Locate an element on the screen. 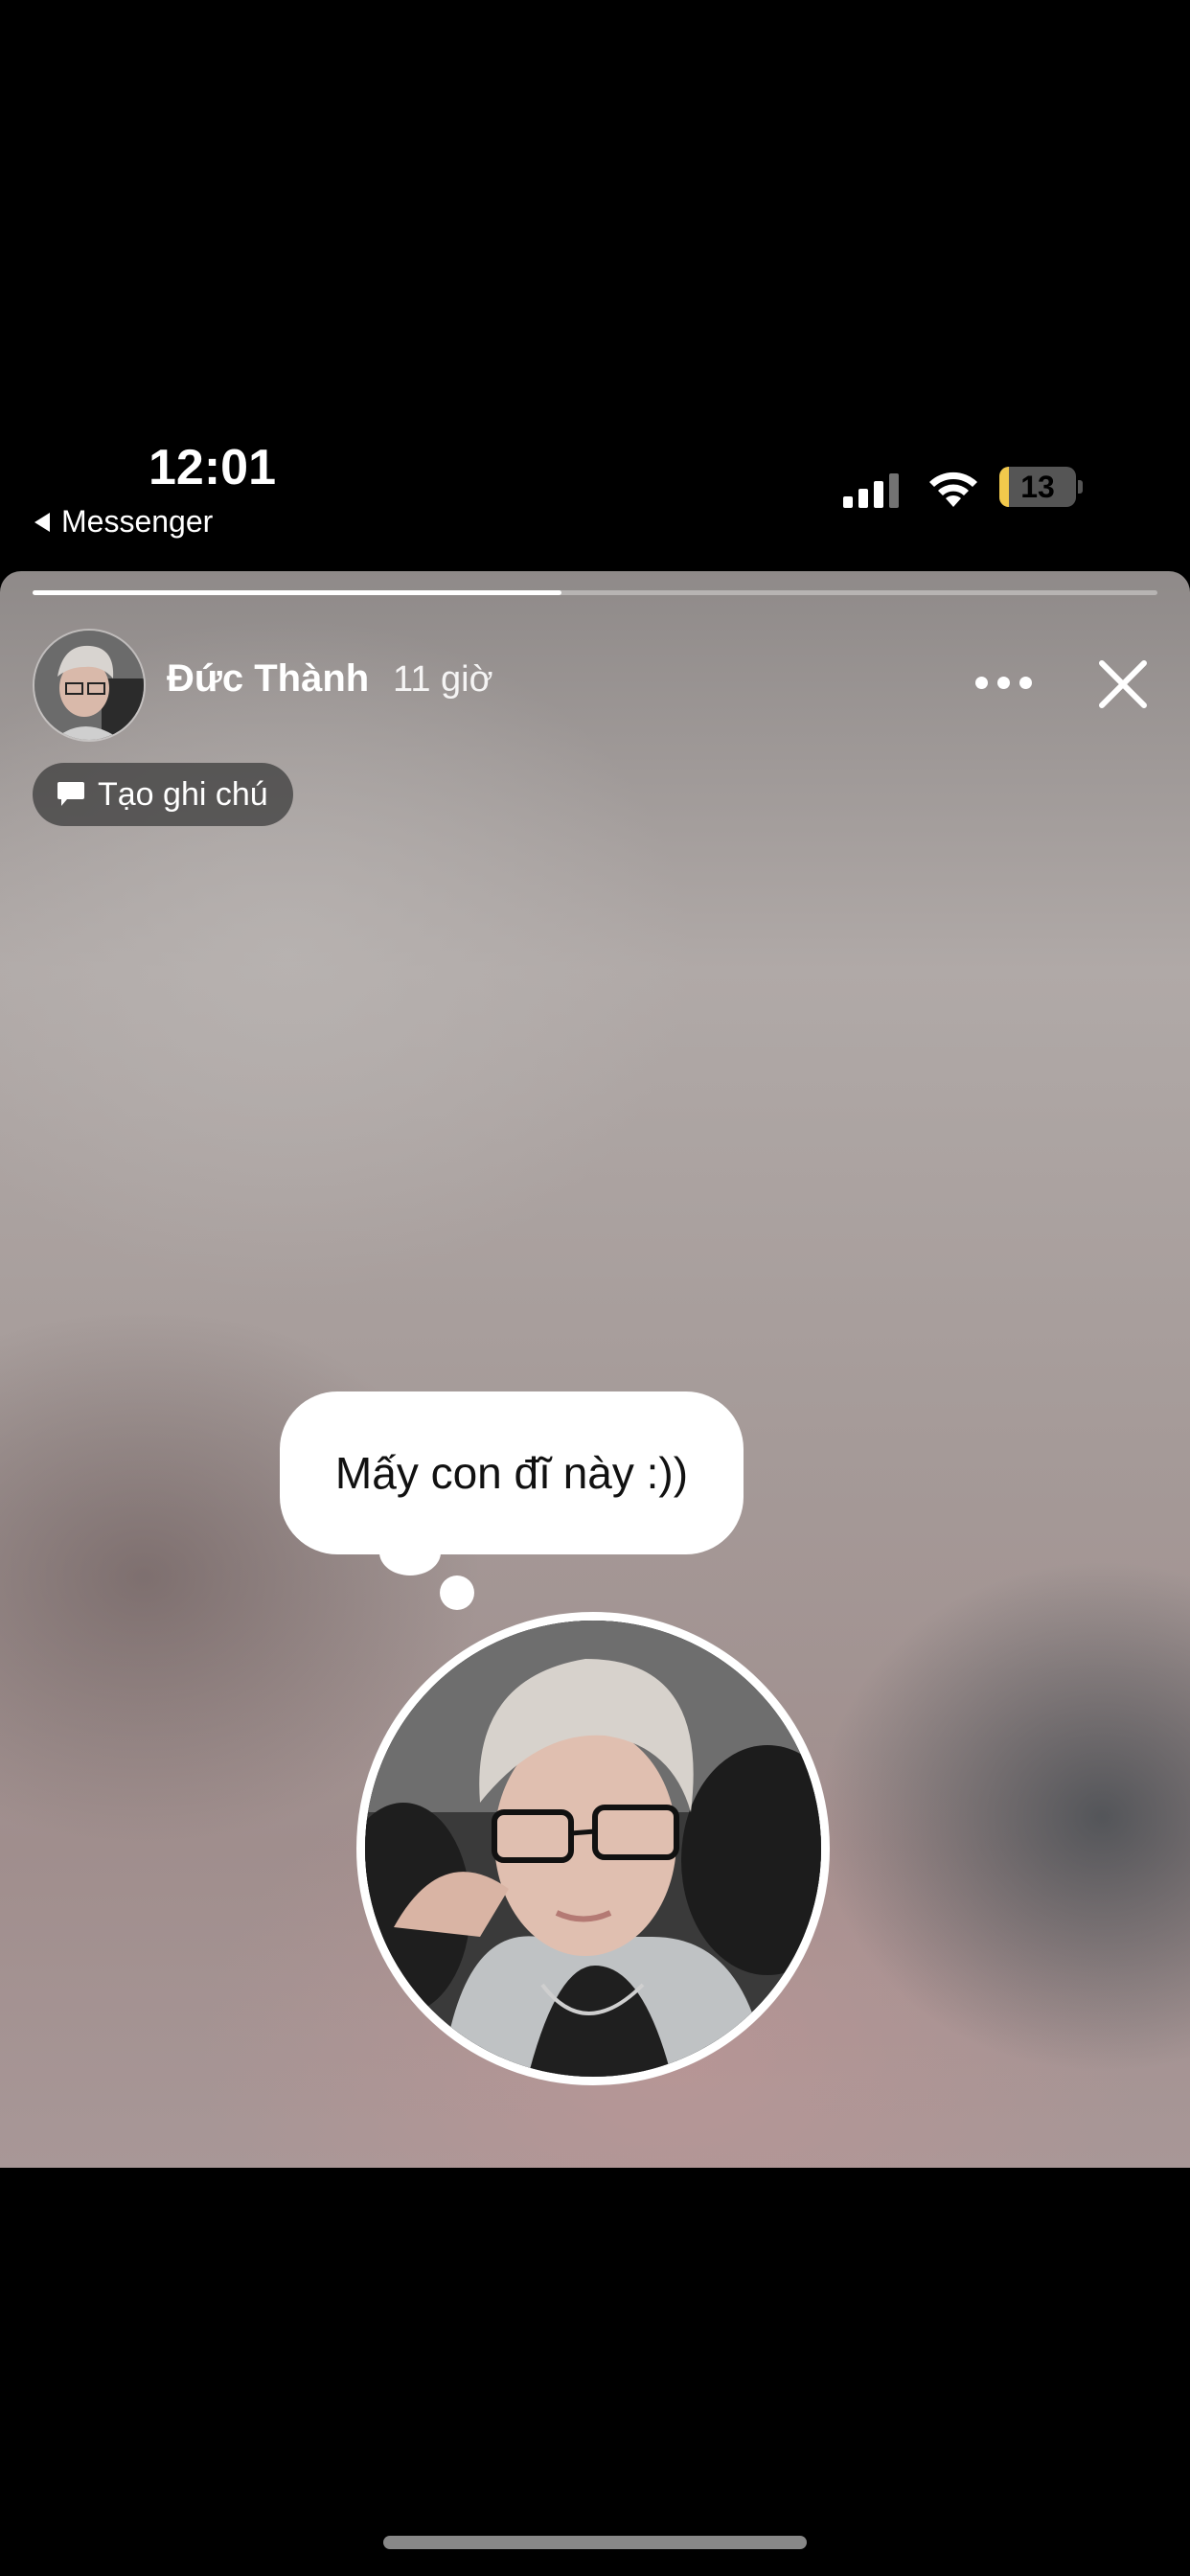 The height and width of the screenshot is (2576, 1190). battery-icon: 13 is located at coordinates (1041, 487).